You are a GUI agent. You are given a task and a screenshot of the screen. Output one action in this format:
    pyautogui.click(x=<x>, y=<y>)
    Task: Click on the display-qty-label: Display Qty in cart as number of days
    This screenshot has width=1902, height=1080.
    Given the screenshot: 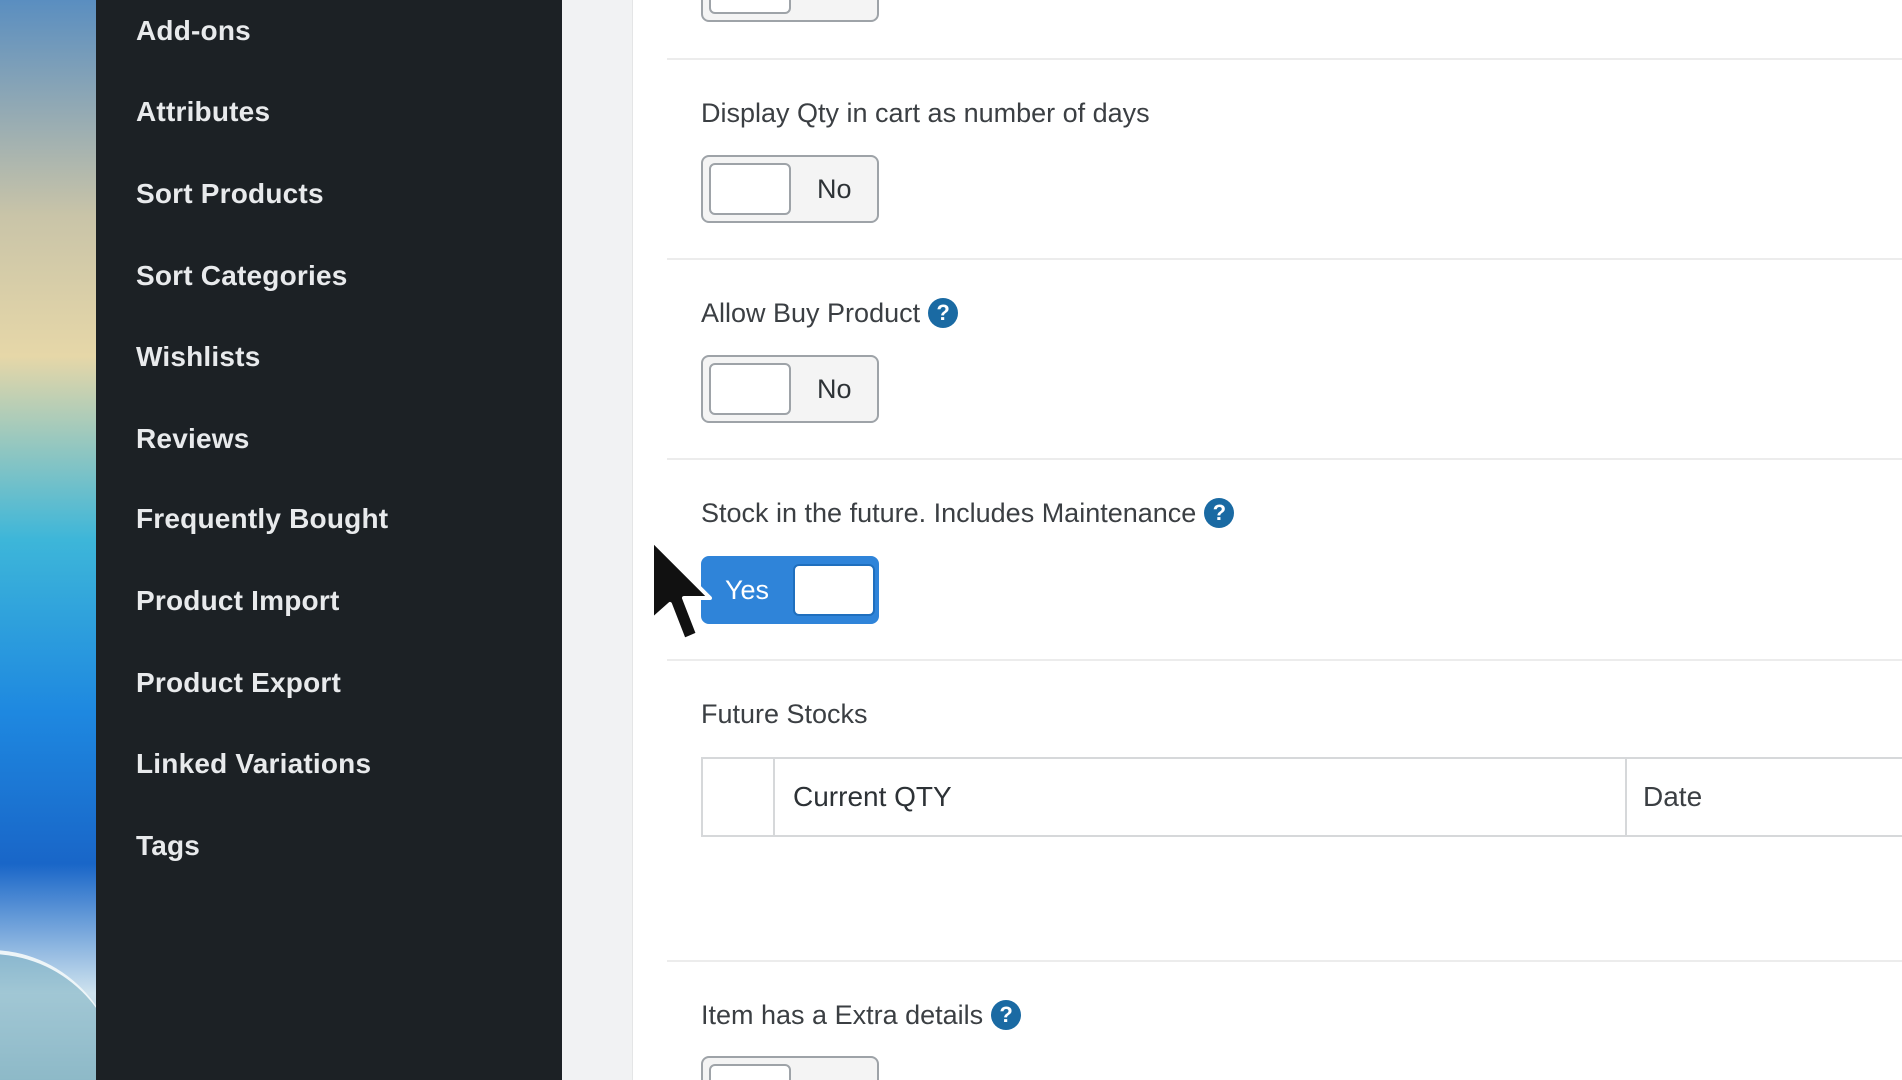 What is the action you would take?
    pyautogui.click(x=925, y=113)
    